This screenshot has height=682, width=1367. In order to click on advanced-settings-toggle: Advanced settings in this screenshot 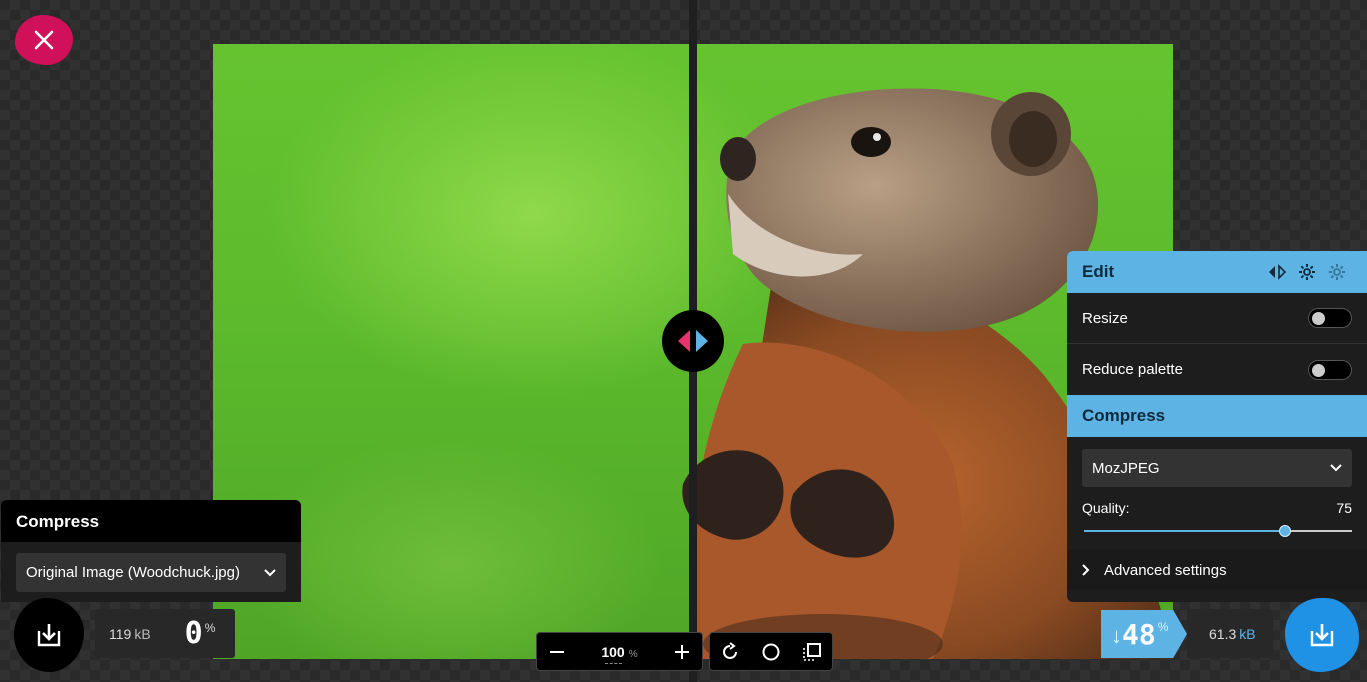, I will do `click(1217, 570)`.